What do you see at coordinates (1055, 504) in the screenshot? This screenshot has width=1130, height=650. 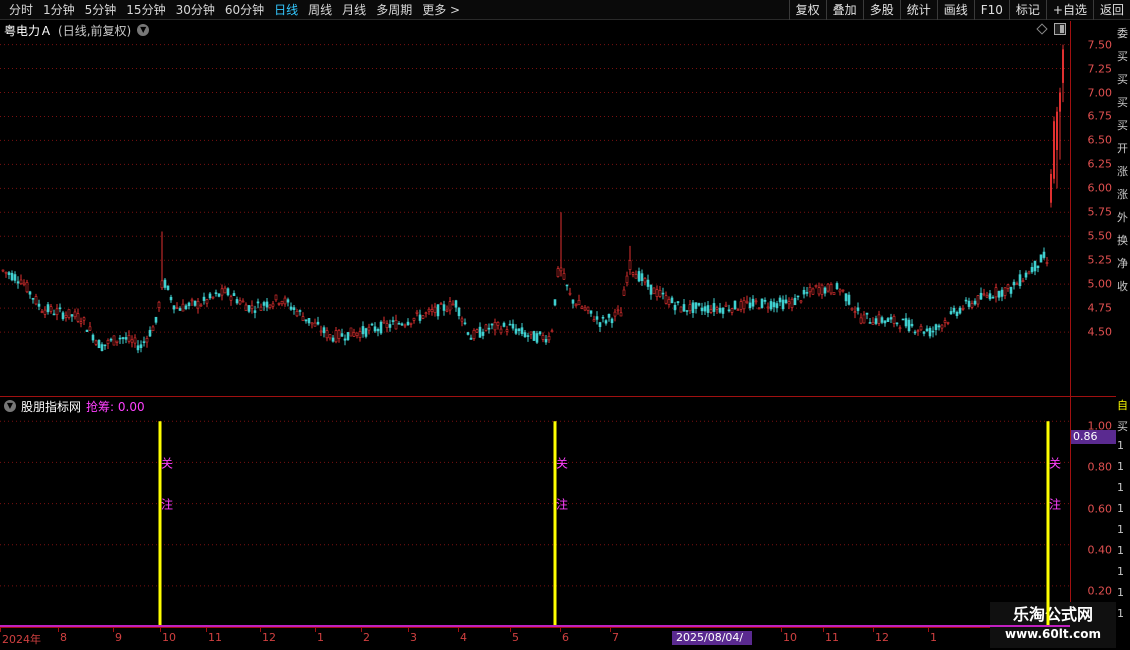 I see `signal-text-bottom: 注` at bounding box center [1055, 504].